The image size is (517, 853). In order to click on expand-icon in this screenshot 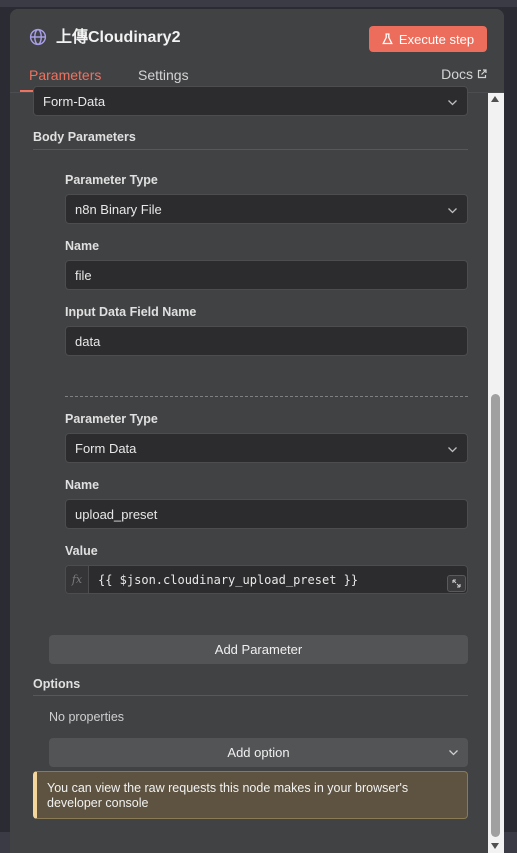, I will do `click(456, 583)`.